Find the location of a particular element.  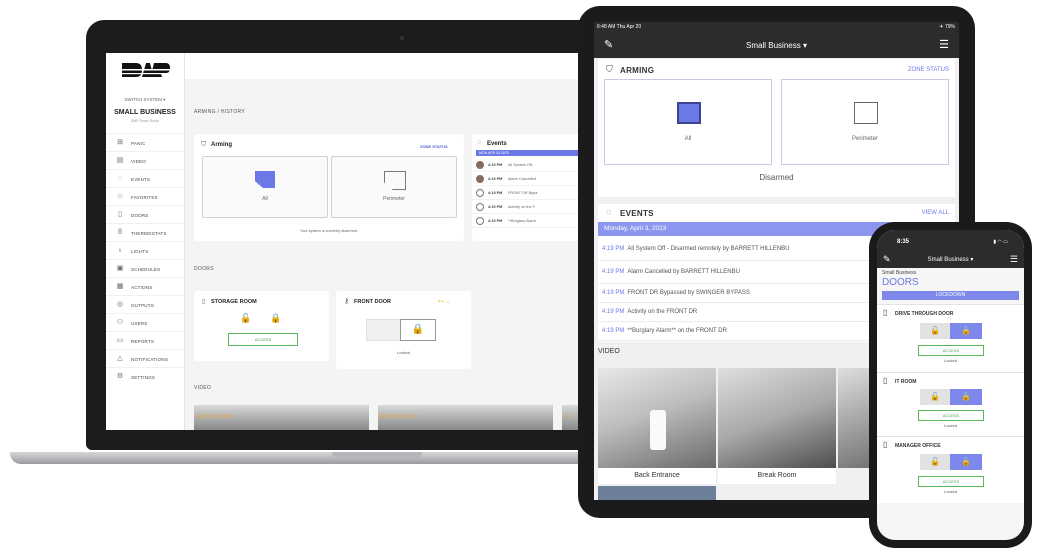

nav-item-doors: ▯ DOORS is located at coordinates (145, 214).